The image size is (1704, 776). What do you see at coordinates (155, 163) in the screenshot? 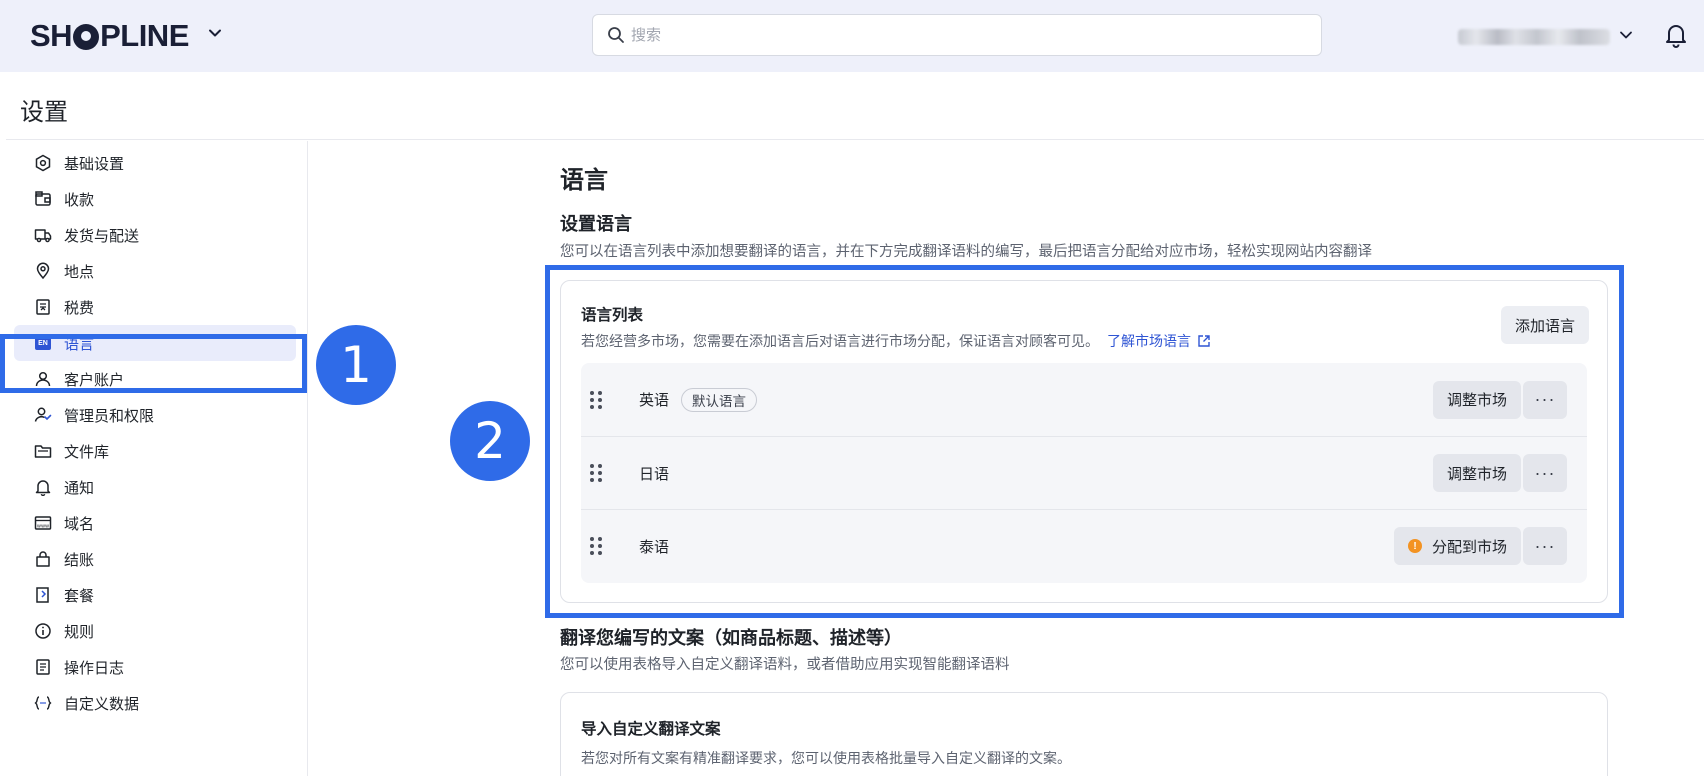
I see `sidebar-item-basic-settings: 基础设置` at bounding box center [155, 163].